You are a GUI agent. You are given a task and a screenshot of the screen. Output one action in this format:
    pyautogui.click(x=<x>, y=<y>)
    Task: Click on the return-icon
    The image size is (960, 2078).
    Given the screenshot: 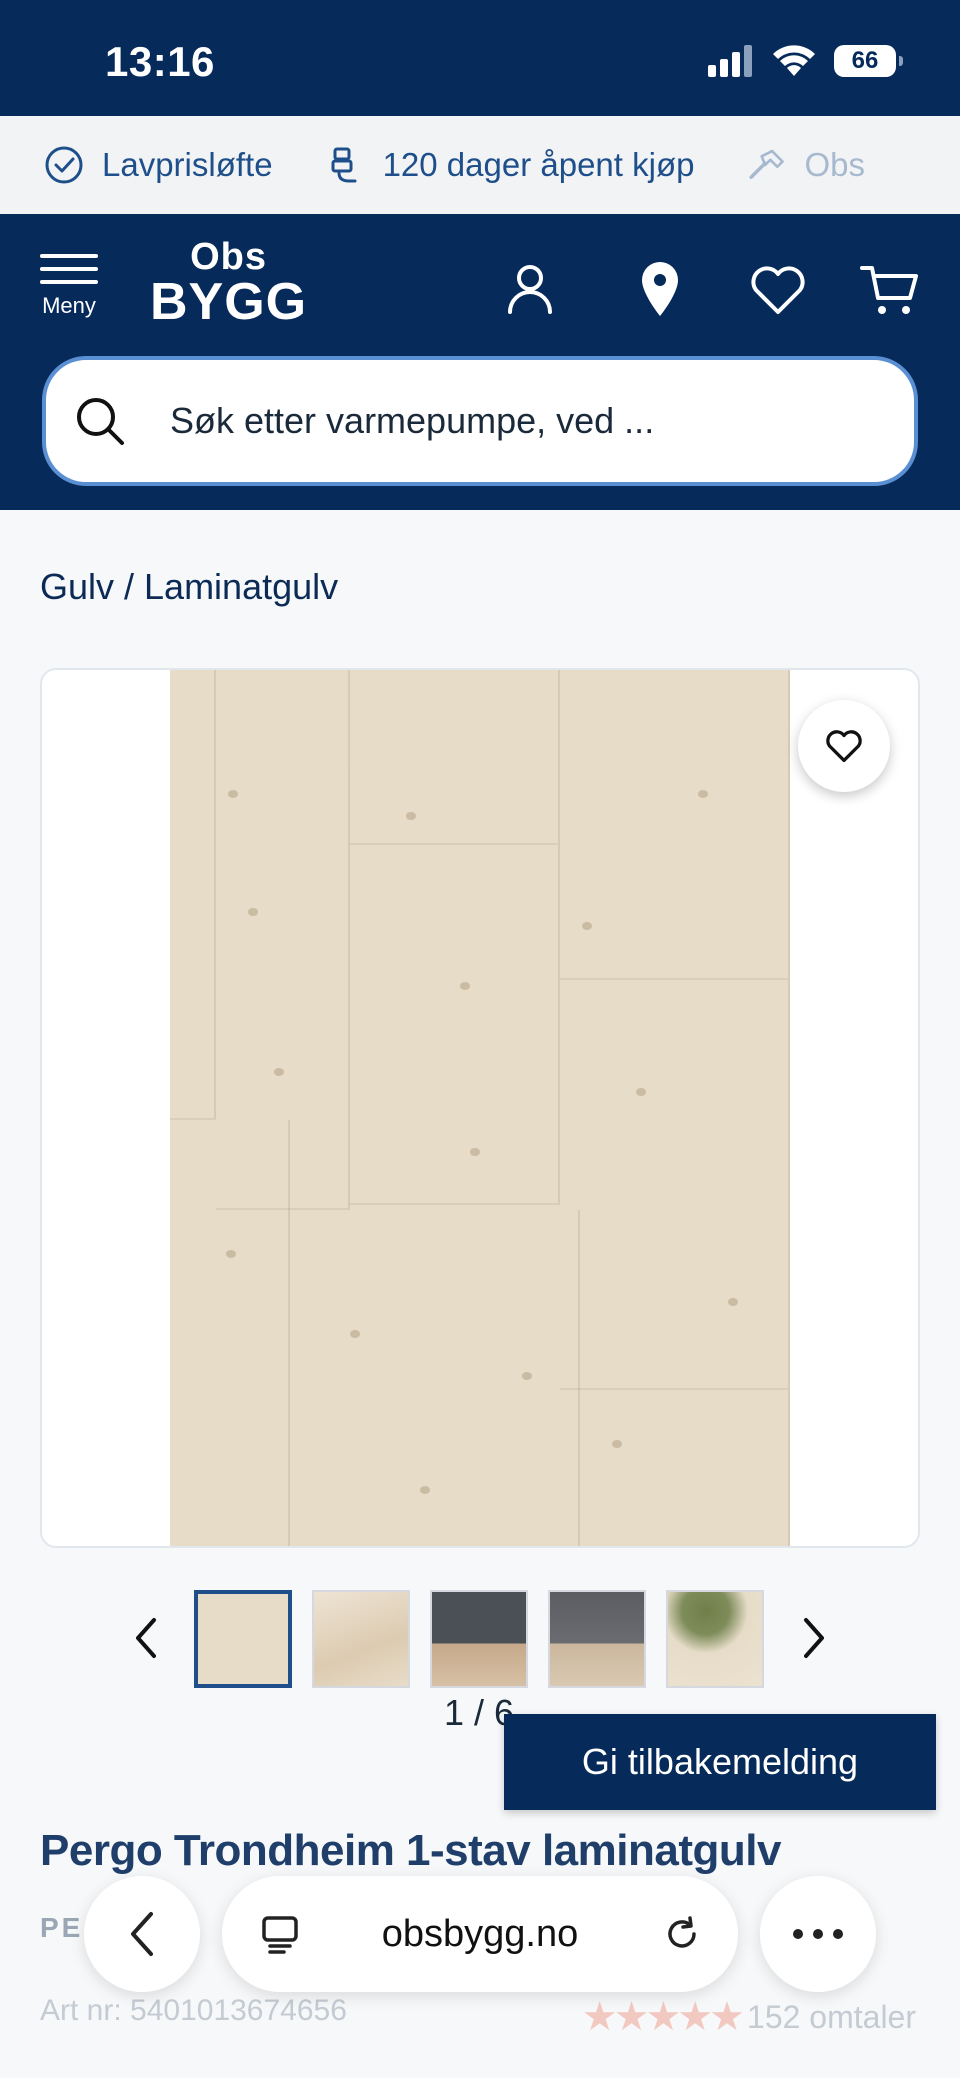 What is the action you would take?
    pyautogui.click(x=345, y=165)
    